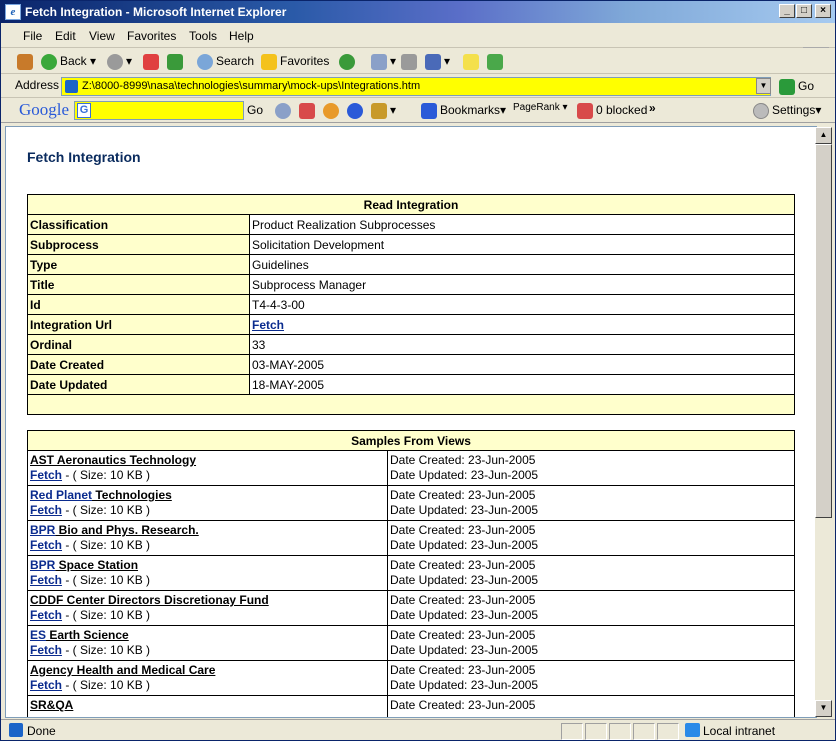 This screenshot has width=836, height=741. I want to click on sample-title: Agency Health and Medical Care, so click(207, 670).